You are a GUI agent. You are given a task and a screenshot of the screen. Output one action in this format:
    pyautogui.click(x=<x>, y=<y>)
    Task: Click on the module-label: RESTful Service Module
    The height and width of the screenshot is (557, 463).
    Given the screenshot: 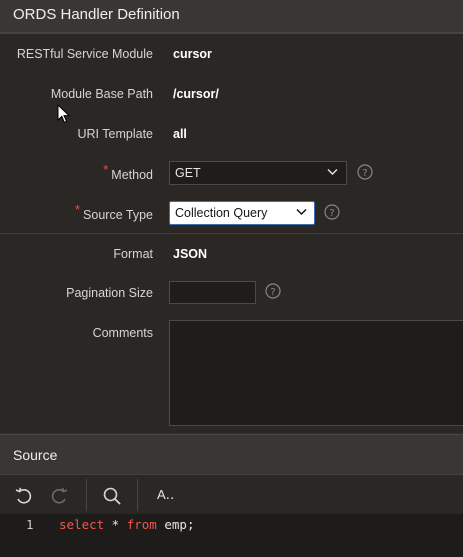 What is the action you would take?
    pyautogui.click(x=84, y=54)
    